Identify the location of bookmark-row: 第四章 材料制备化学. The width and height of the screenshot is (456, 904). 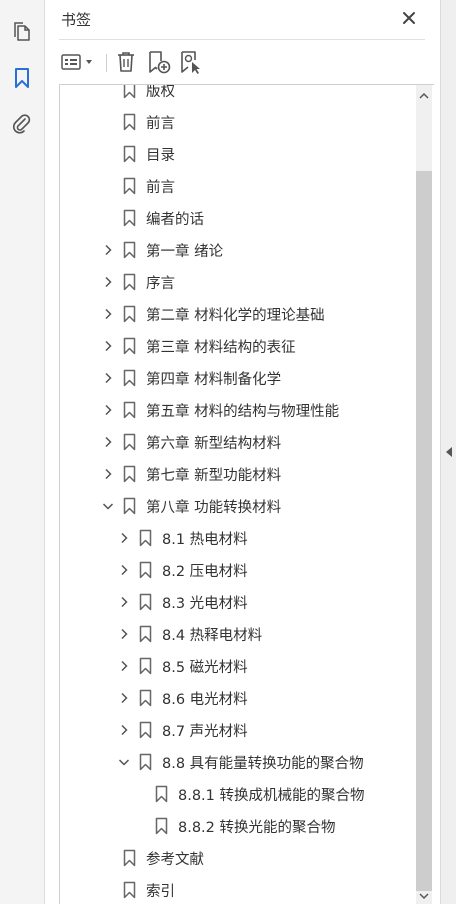
(238, 378).